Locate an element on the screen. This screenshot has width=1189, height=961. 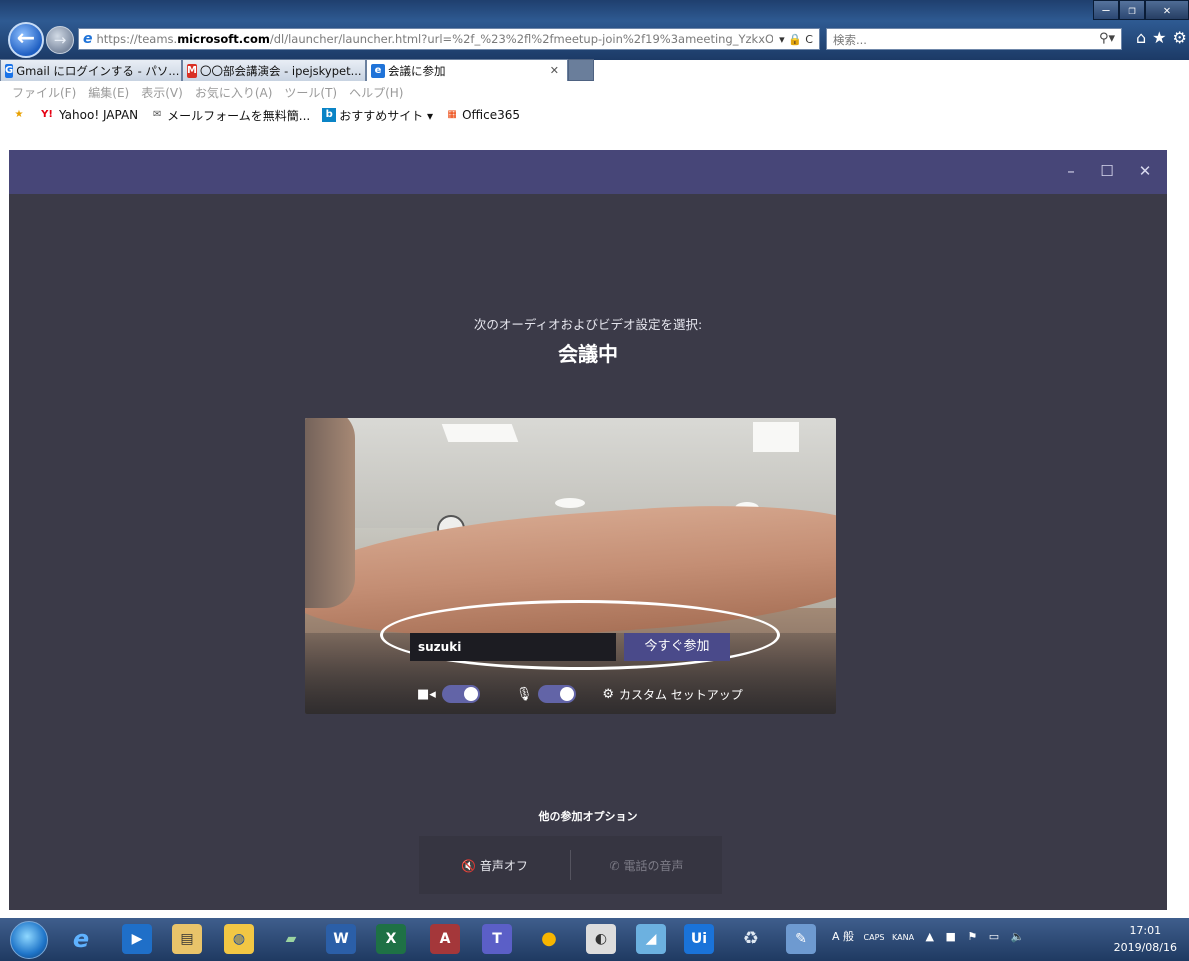
access-icon: A is located at coordinates (445, 939).